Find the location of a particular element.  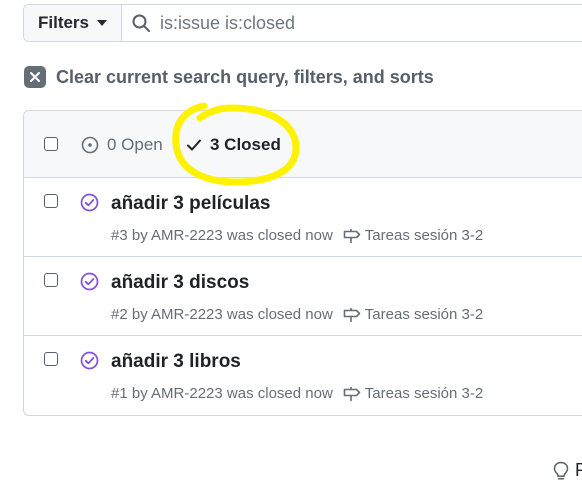

protip-text: P is located at coordinates (578, 470).